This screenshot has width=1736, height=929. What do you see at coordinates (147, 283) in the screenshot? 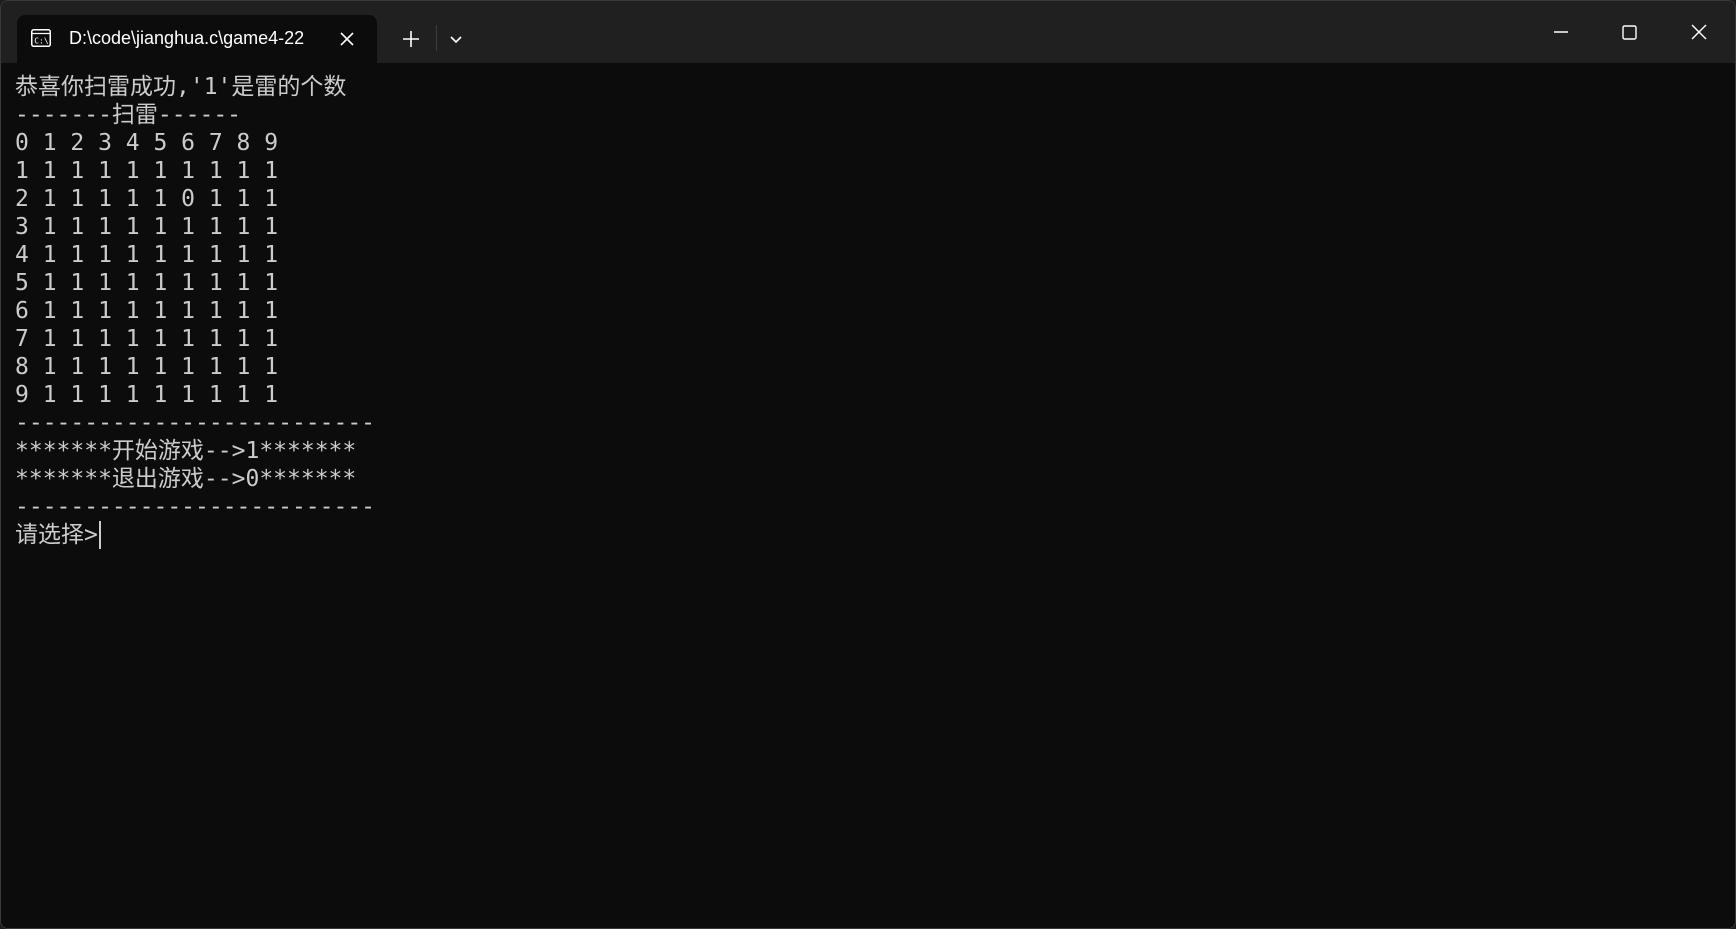
I see `board-row: 5 1 1 1 1 1 1 1 1 1` at bounding box center [147, 283].